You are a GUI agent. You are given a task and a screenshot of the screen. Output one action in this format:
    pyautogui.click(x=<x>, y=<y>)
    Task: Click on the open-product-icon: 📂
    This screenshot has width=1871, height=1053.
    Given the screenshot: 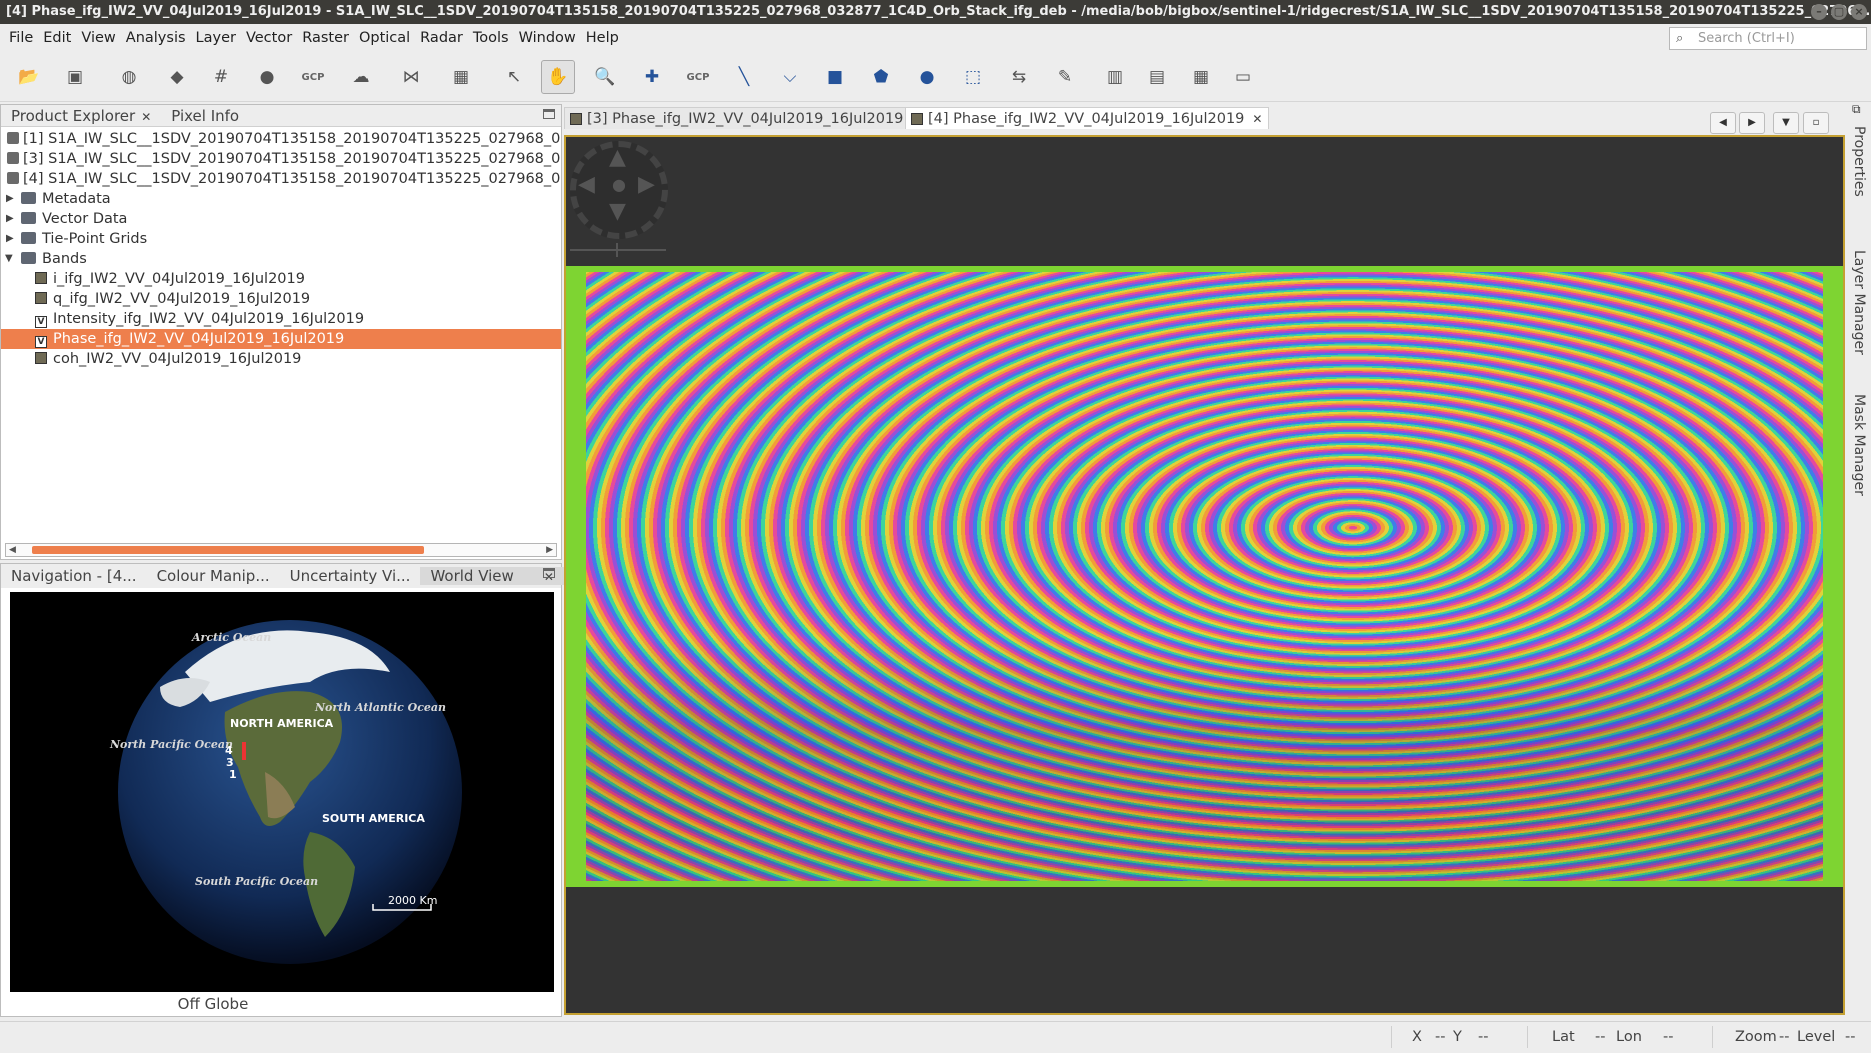 What is the action you would take?
    pyautogui.click(x=29, y=77)
    